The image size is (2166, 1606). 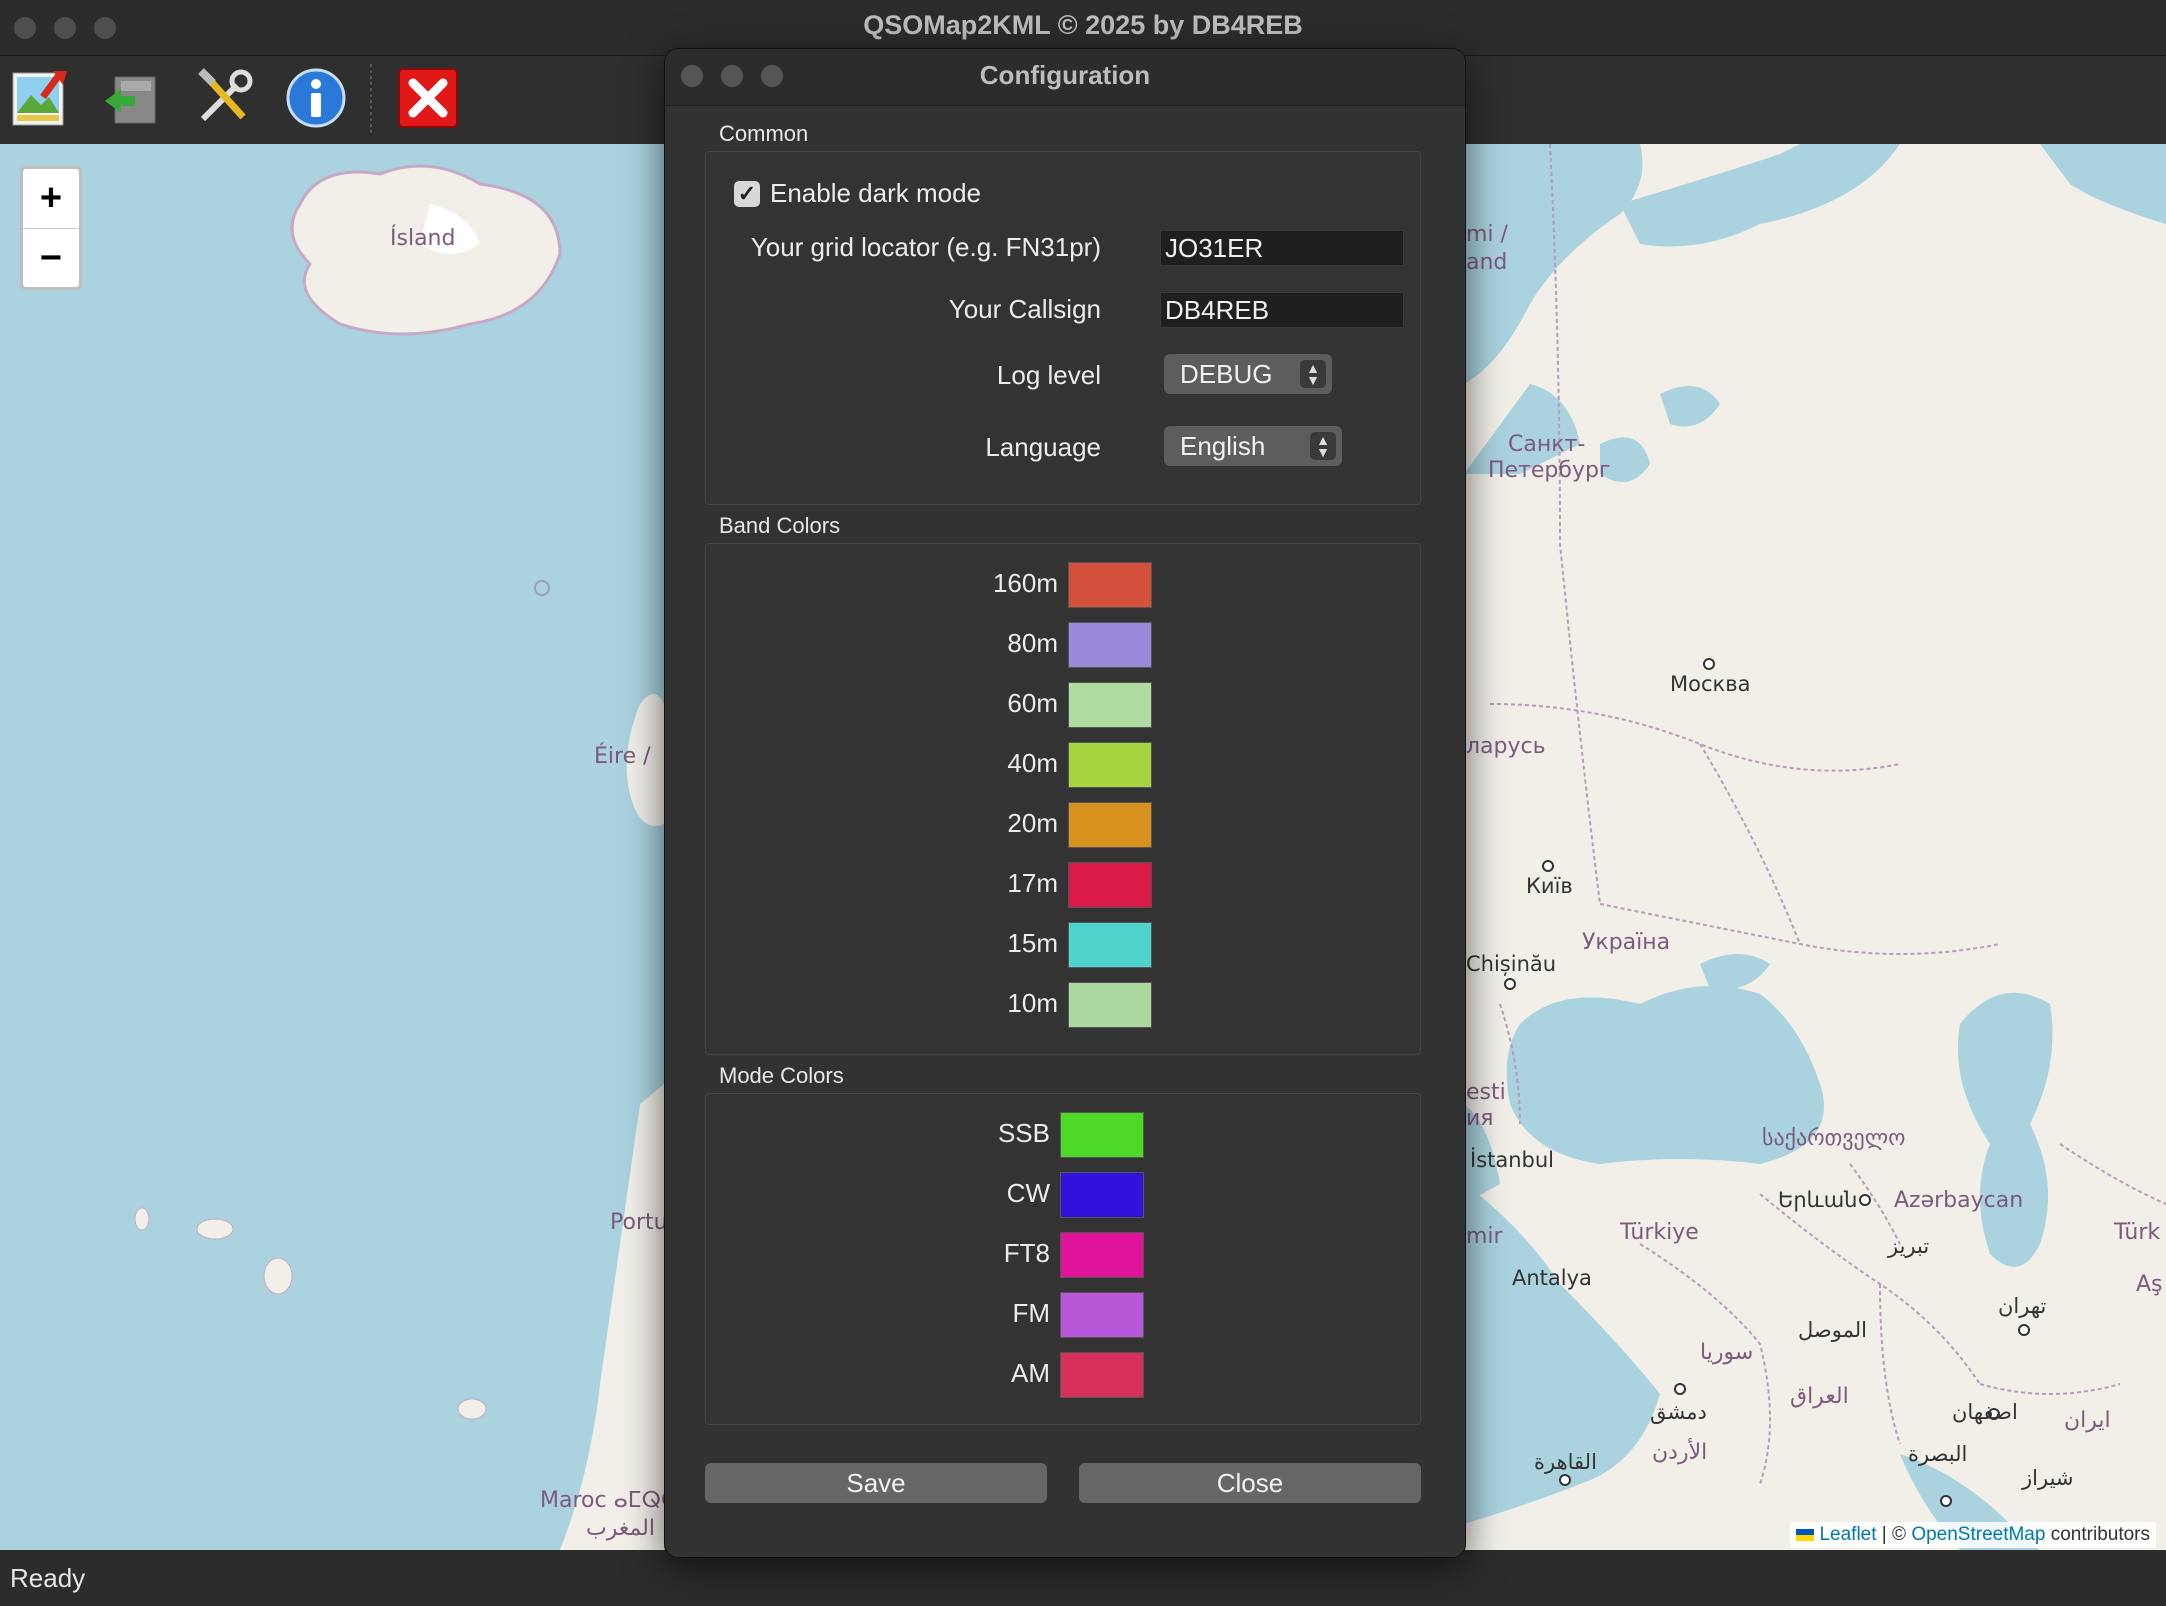 I want to click on import-image-icon, so click(x=39, y=98).